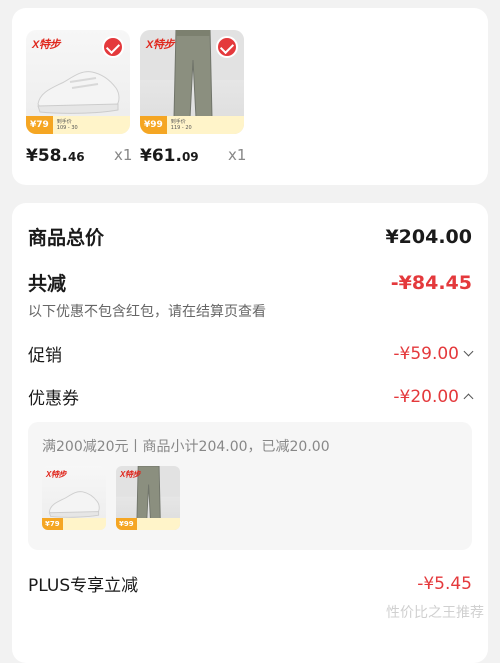 The height and width of the screenshot is (663, 500). I want to click on product-price: ¥58.46, so click(55, 156).